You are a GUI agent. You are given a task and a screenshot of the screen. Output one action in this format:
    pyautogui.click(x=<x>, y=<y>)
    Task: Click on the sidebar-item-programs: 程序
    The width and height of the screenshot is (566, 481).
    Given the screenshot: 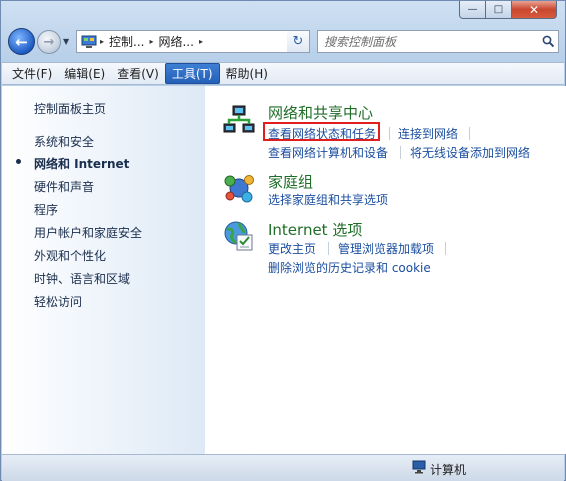 What is the action you would take?
    pyautogui.click(x=46, y=209)
    